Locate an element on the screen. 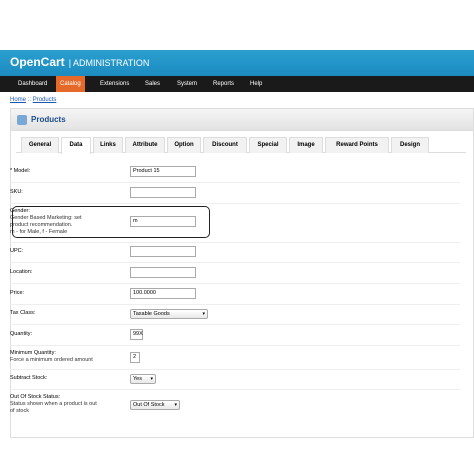 This screenshot has height=474, width=474. brand-name: OpenCart is located at coordinates (37, 62).